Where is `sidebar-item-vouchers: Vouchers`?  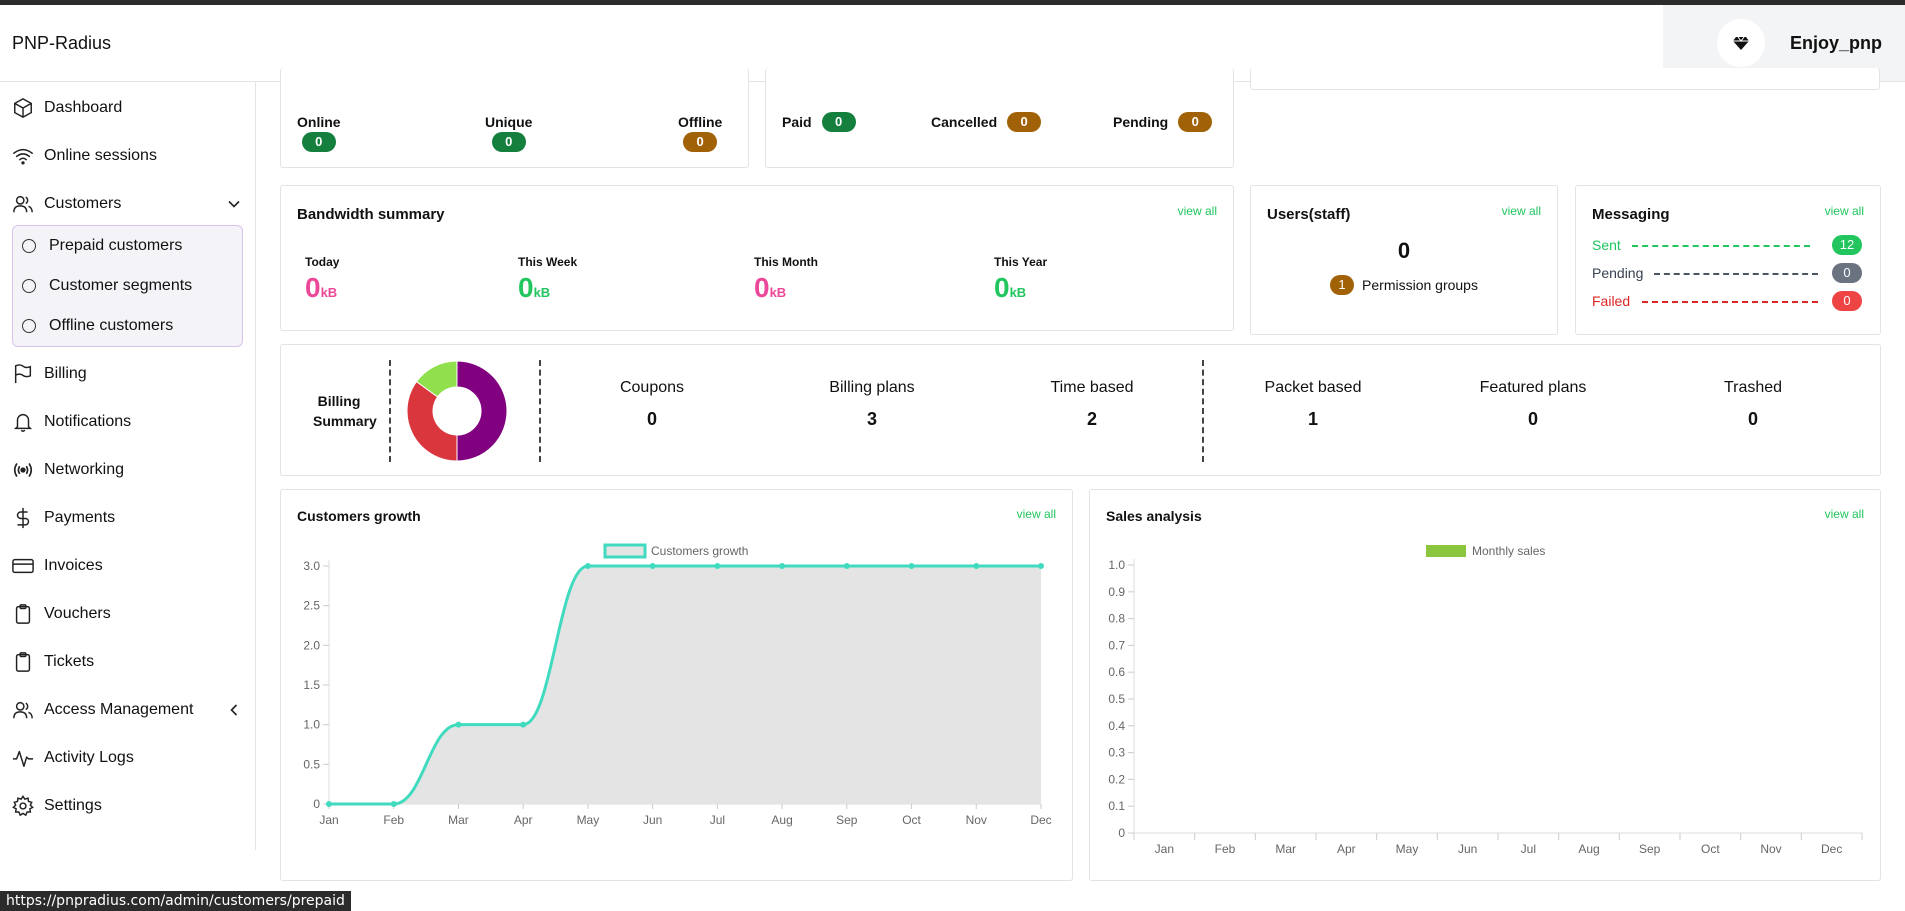 sidebar-item-vouchers: Vouchers is located at coordinates (127, 614).